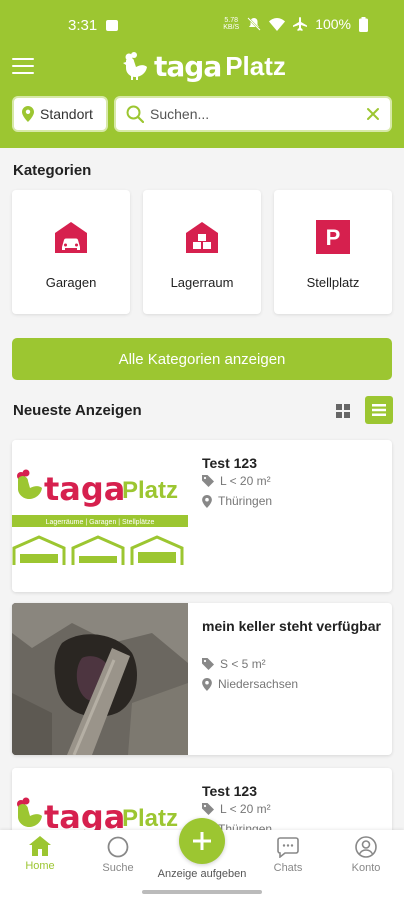 This screenshot has height=900, width=404. I want to click on airplane-icon, so click(300, 24).